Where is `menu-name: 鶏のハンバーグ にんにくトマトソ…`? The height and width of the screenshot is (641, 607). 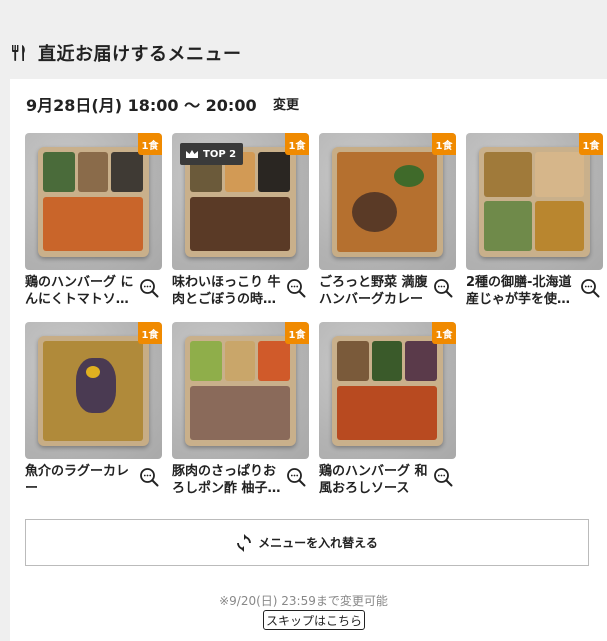 menu-name: 鶏のハンバーグ にんにくトマトソ… is located at coordinates (81, 291).